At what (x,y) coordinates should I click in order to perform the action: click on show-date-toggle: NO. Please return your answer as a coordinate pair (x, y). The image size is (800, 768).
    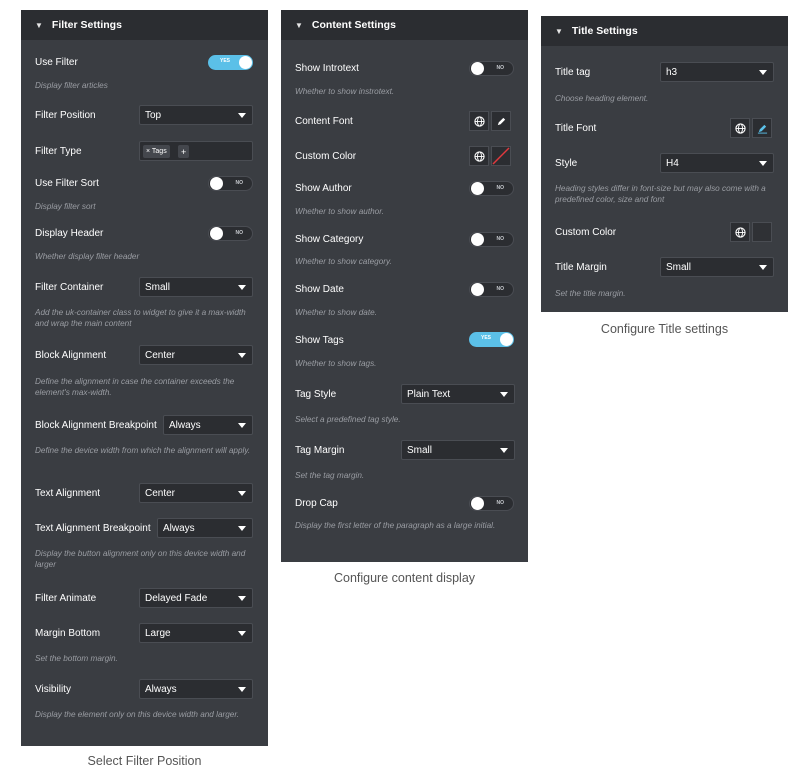
    Looking at the image, I should click on (491, 289).